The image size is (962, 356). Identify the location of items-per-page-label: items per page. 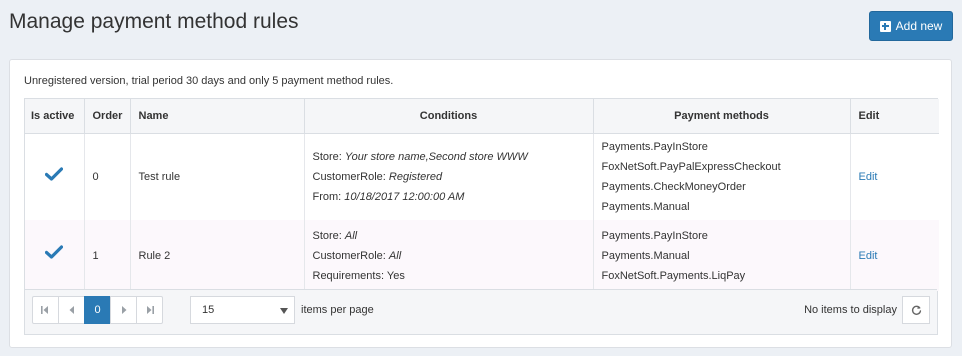
(337, 310).